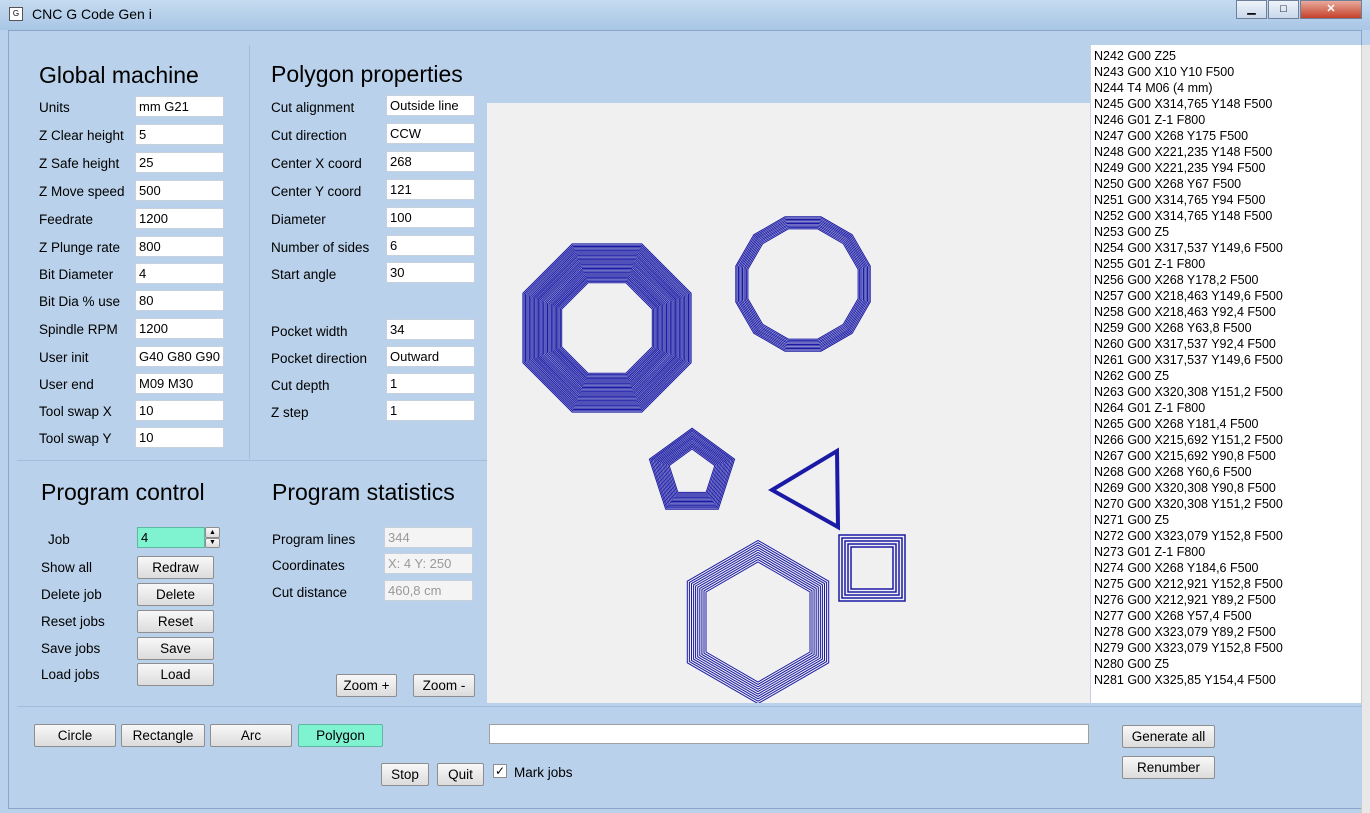 Image resolution: width=1370 pixels, height=813 pixels. I want to click on polygon-field-input: 268, so click(430, 161).